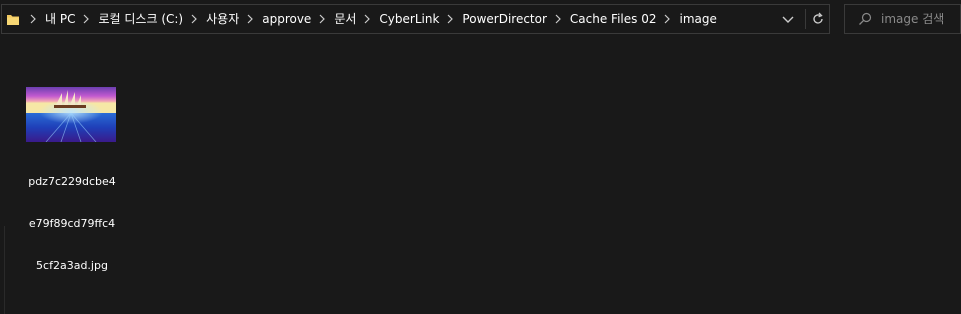 The width and height of the screenshot is (961, 314). I want to click on breadcrumb-item-cyberlink: CyberLink, so click(409, 19).